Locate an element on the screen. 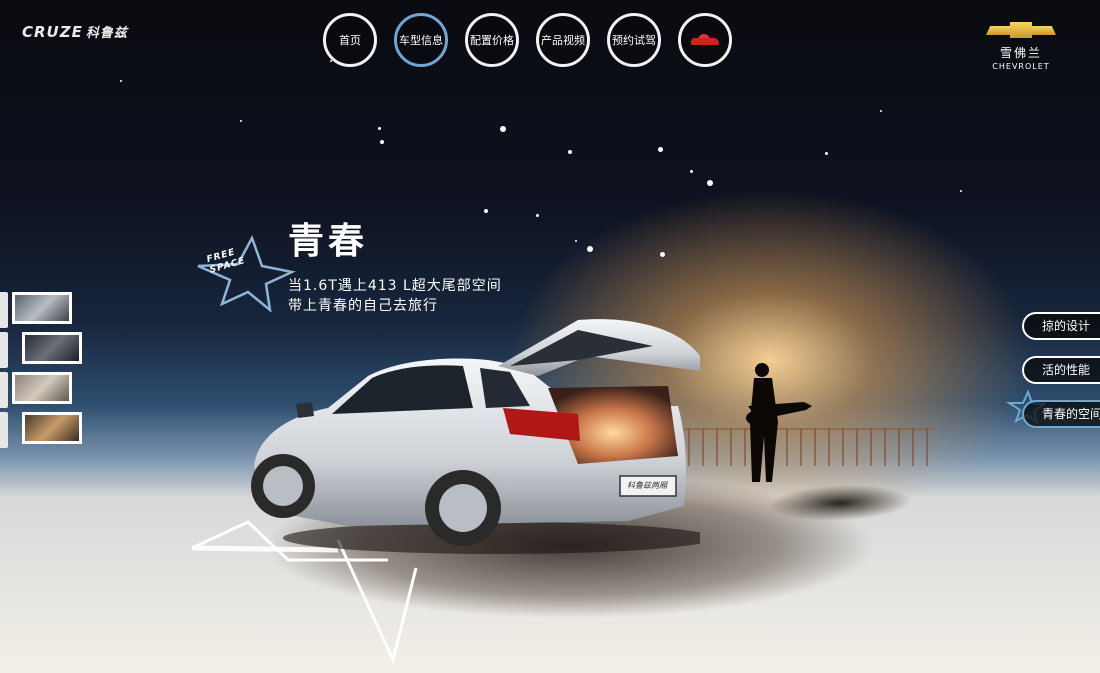  side-menu-design-label: 掠的设计 is located at coordinates (1066, 326).